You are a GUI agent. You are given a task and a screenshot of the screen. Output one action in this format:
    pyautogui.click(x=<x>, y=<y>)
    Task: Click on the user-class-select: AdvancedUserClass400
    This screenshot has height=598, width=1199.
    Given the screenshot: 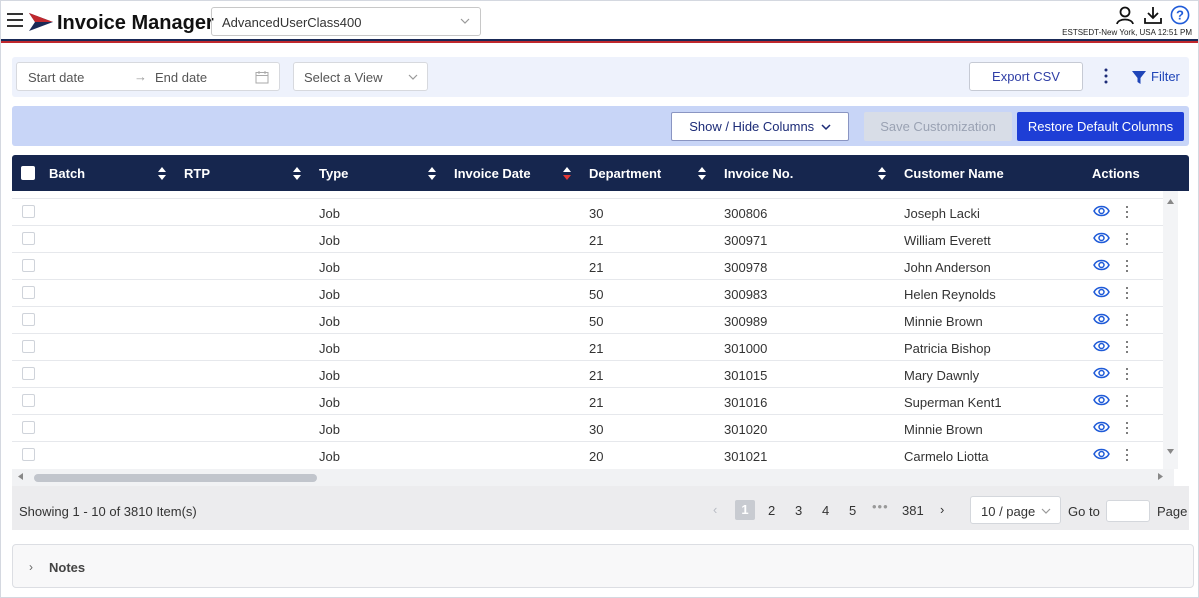 What is the action you would take?
    pyautogui.click(x=346, y=21)
    